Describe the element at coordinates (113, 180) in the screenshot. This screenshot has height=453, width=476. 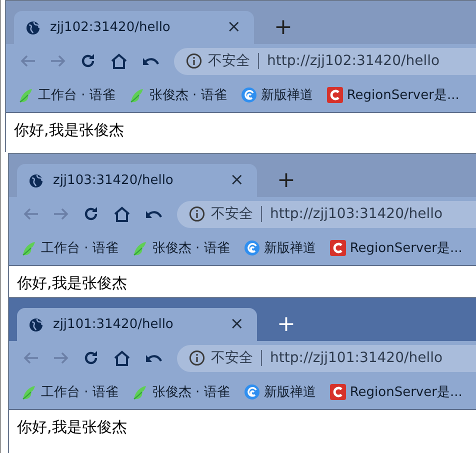
I see `tab-title: zjj103:31420/hello` at that location.